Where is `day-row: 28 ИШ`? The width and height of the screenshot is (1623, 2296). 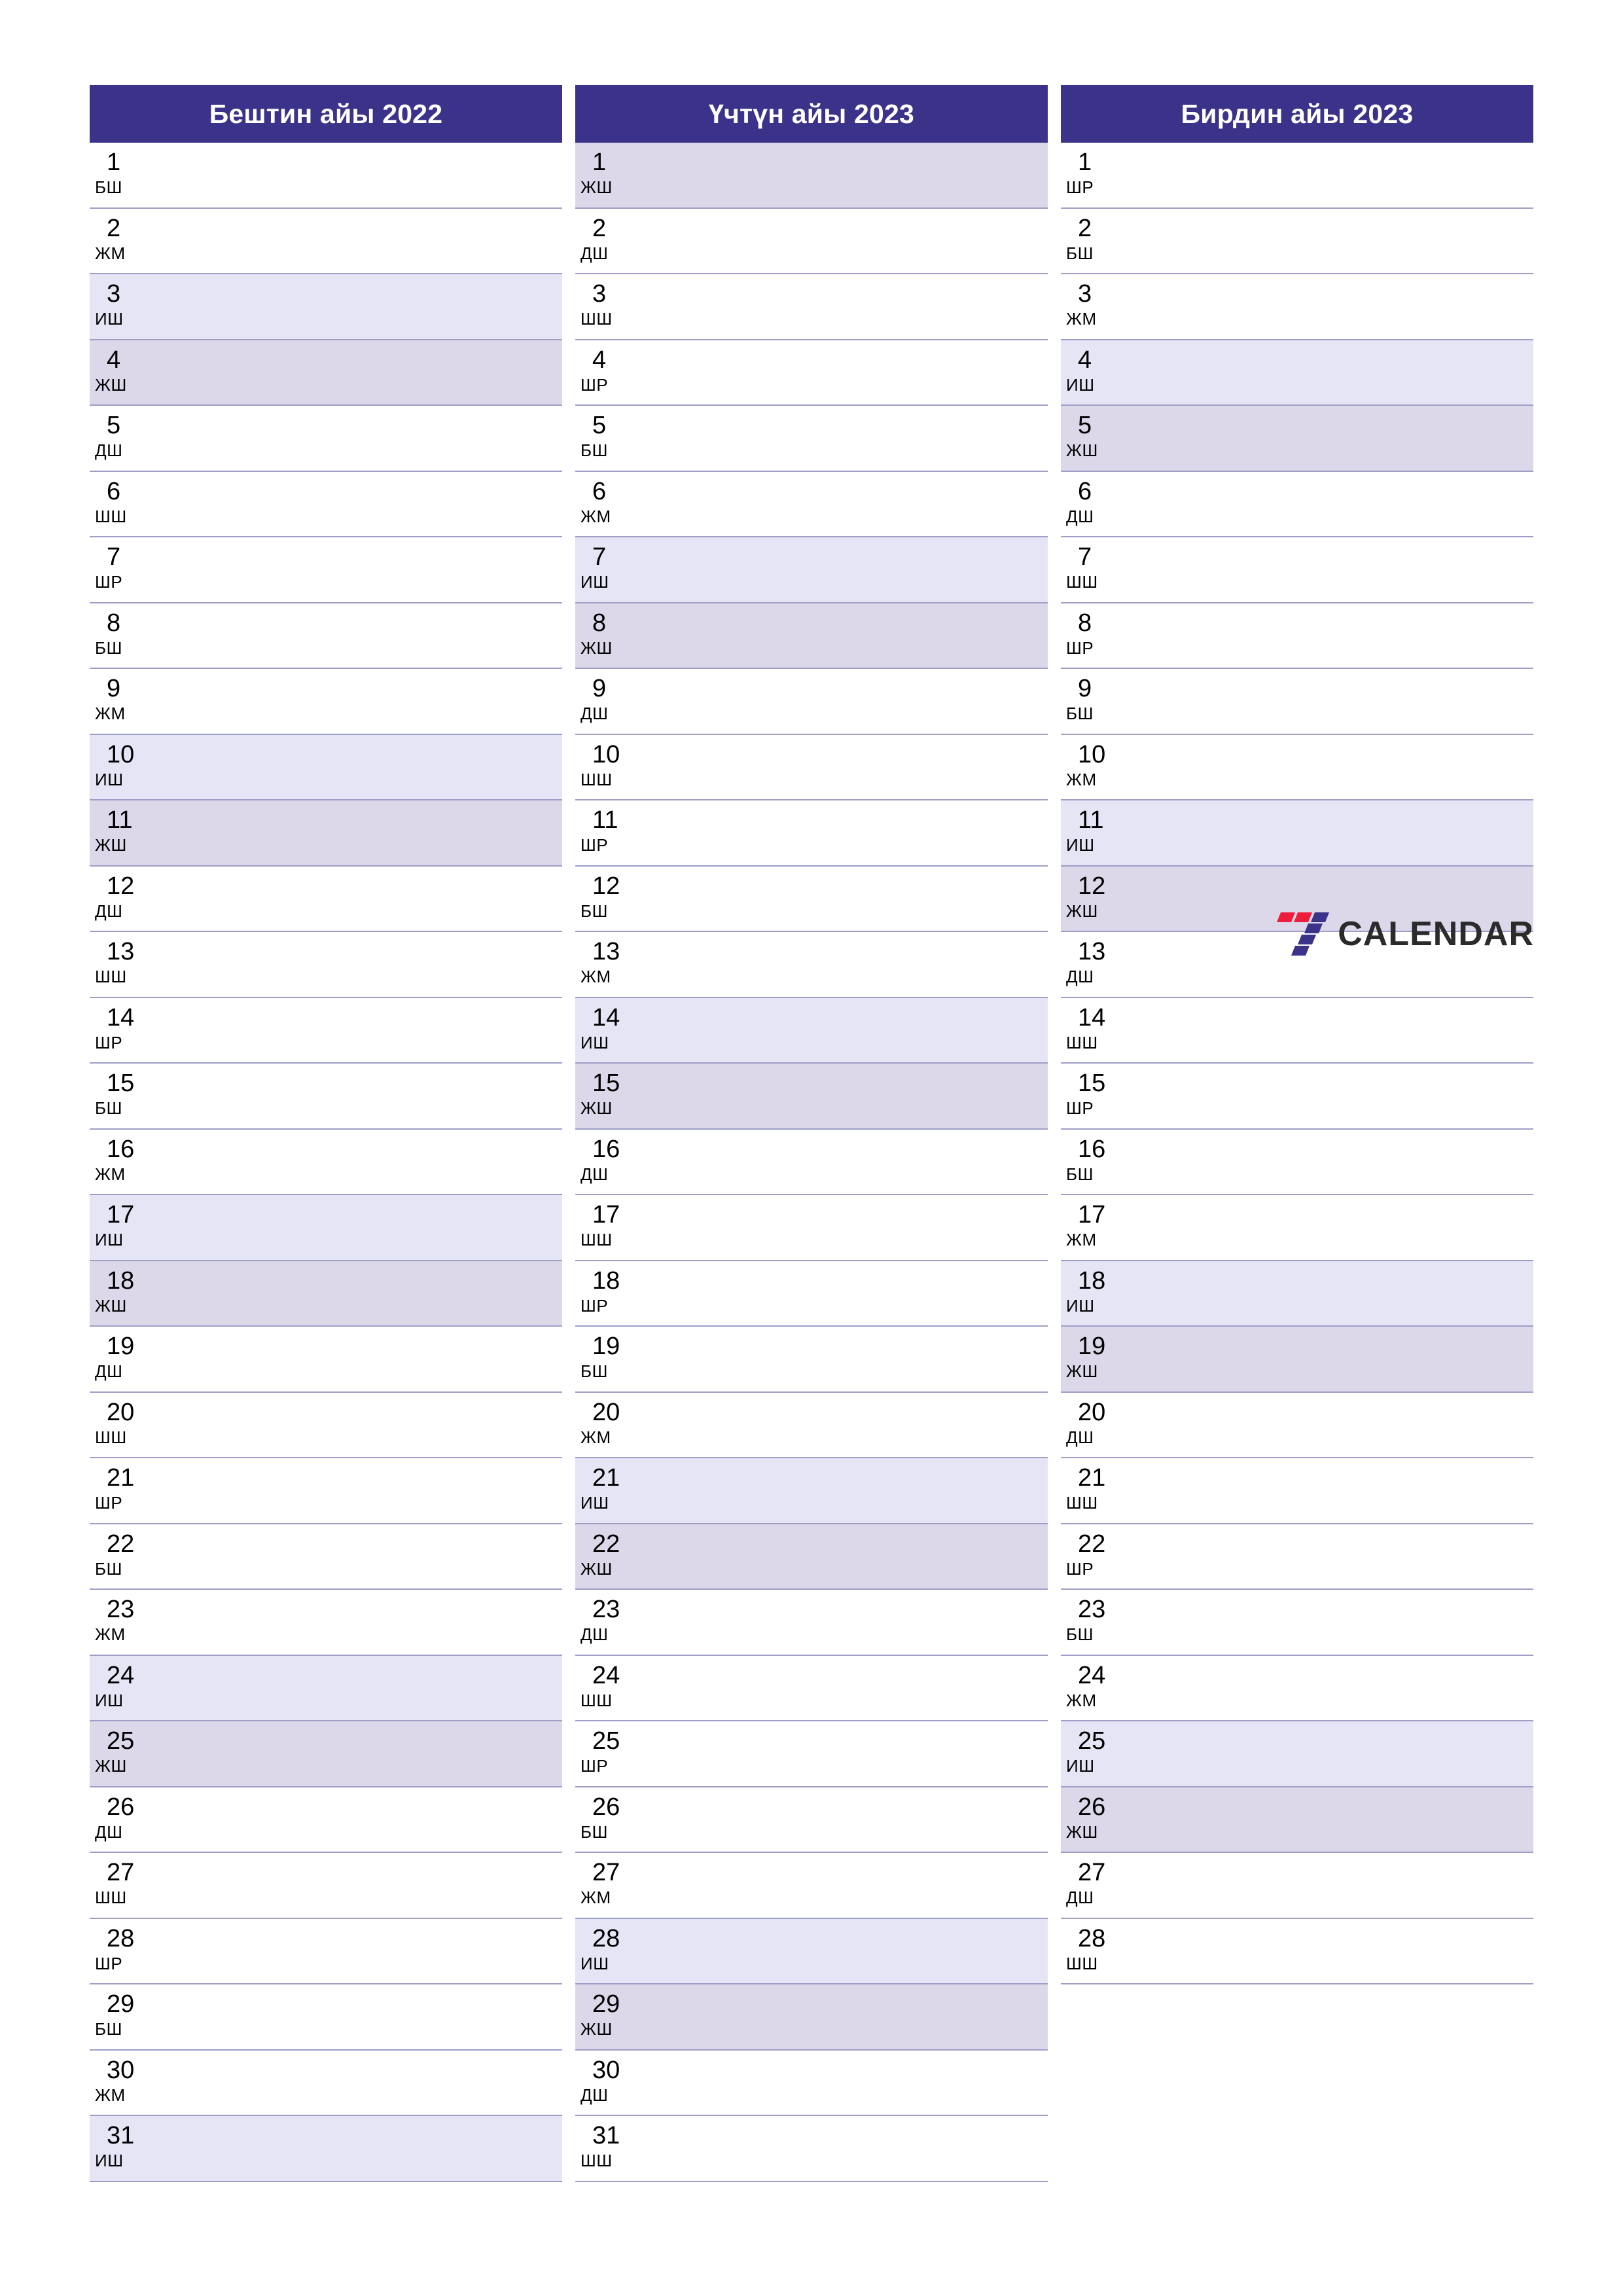 day-row: 28 ИШ is located at coordinates (811, 1951).